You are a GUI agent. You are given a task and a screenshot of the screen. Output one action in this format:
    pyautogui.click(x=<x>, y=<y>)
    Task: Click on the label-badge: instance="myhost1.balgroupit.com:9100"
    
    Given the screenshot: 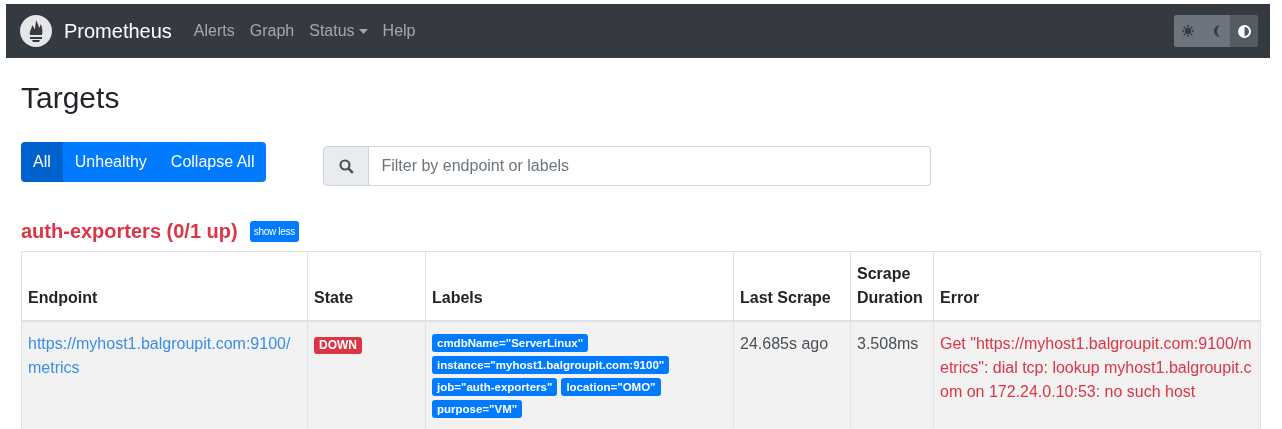 What is the action you would take?
    pyautogui.click(x=551, y=365)
    